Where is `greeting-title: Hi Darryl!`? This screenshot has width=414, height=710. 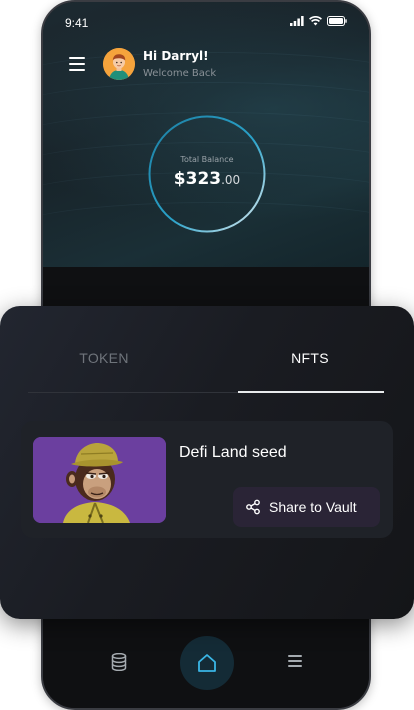
greeting-title: Hi Darryl! is located at coordinates (176, 56).